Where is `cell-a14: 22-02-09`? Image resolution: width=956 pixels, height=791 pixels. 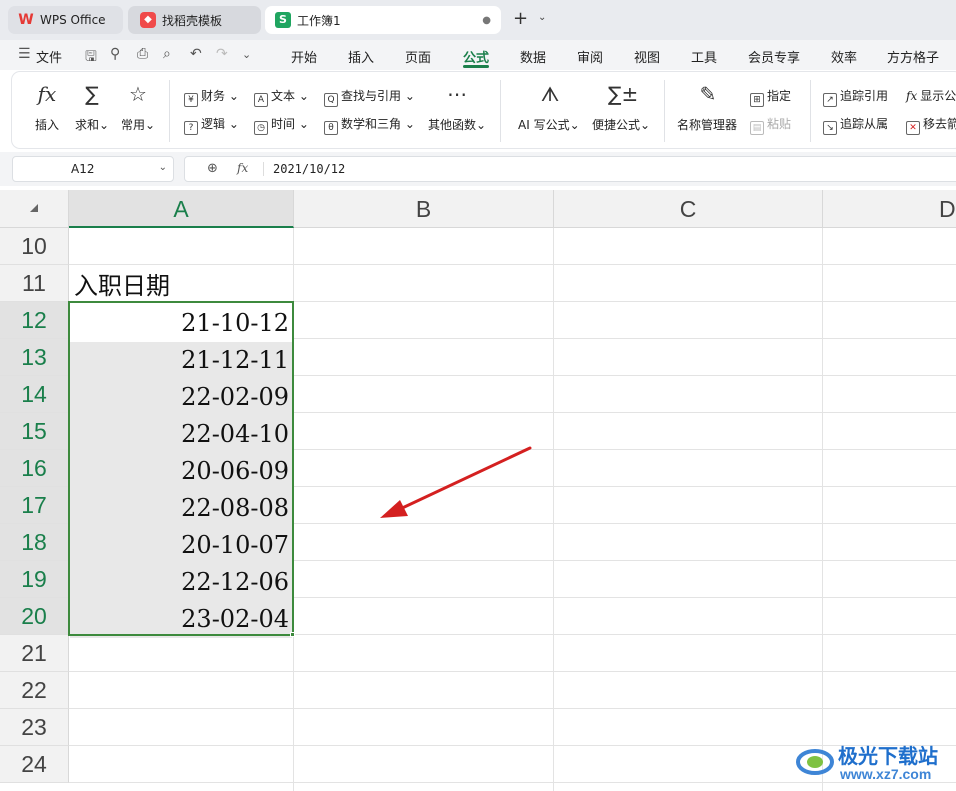 cell-a14: 22-02-09 is located at coordinates (181, 397).